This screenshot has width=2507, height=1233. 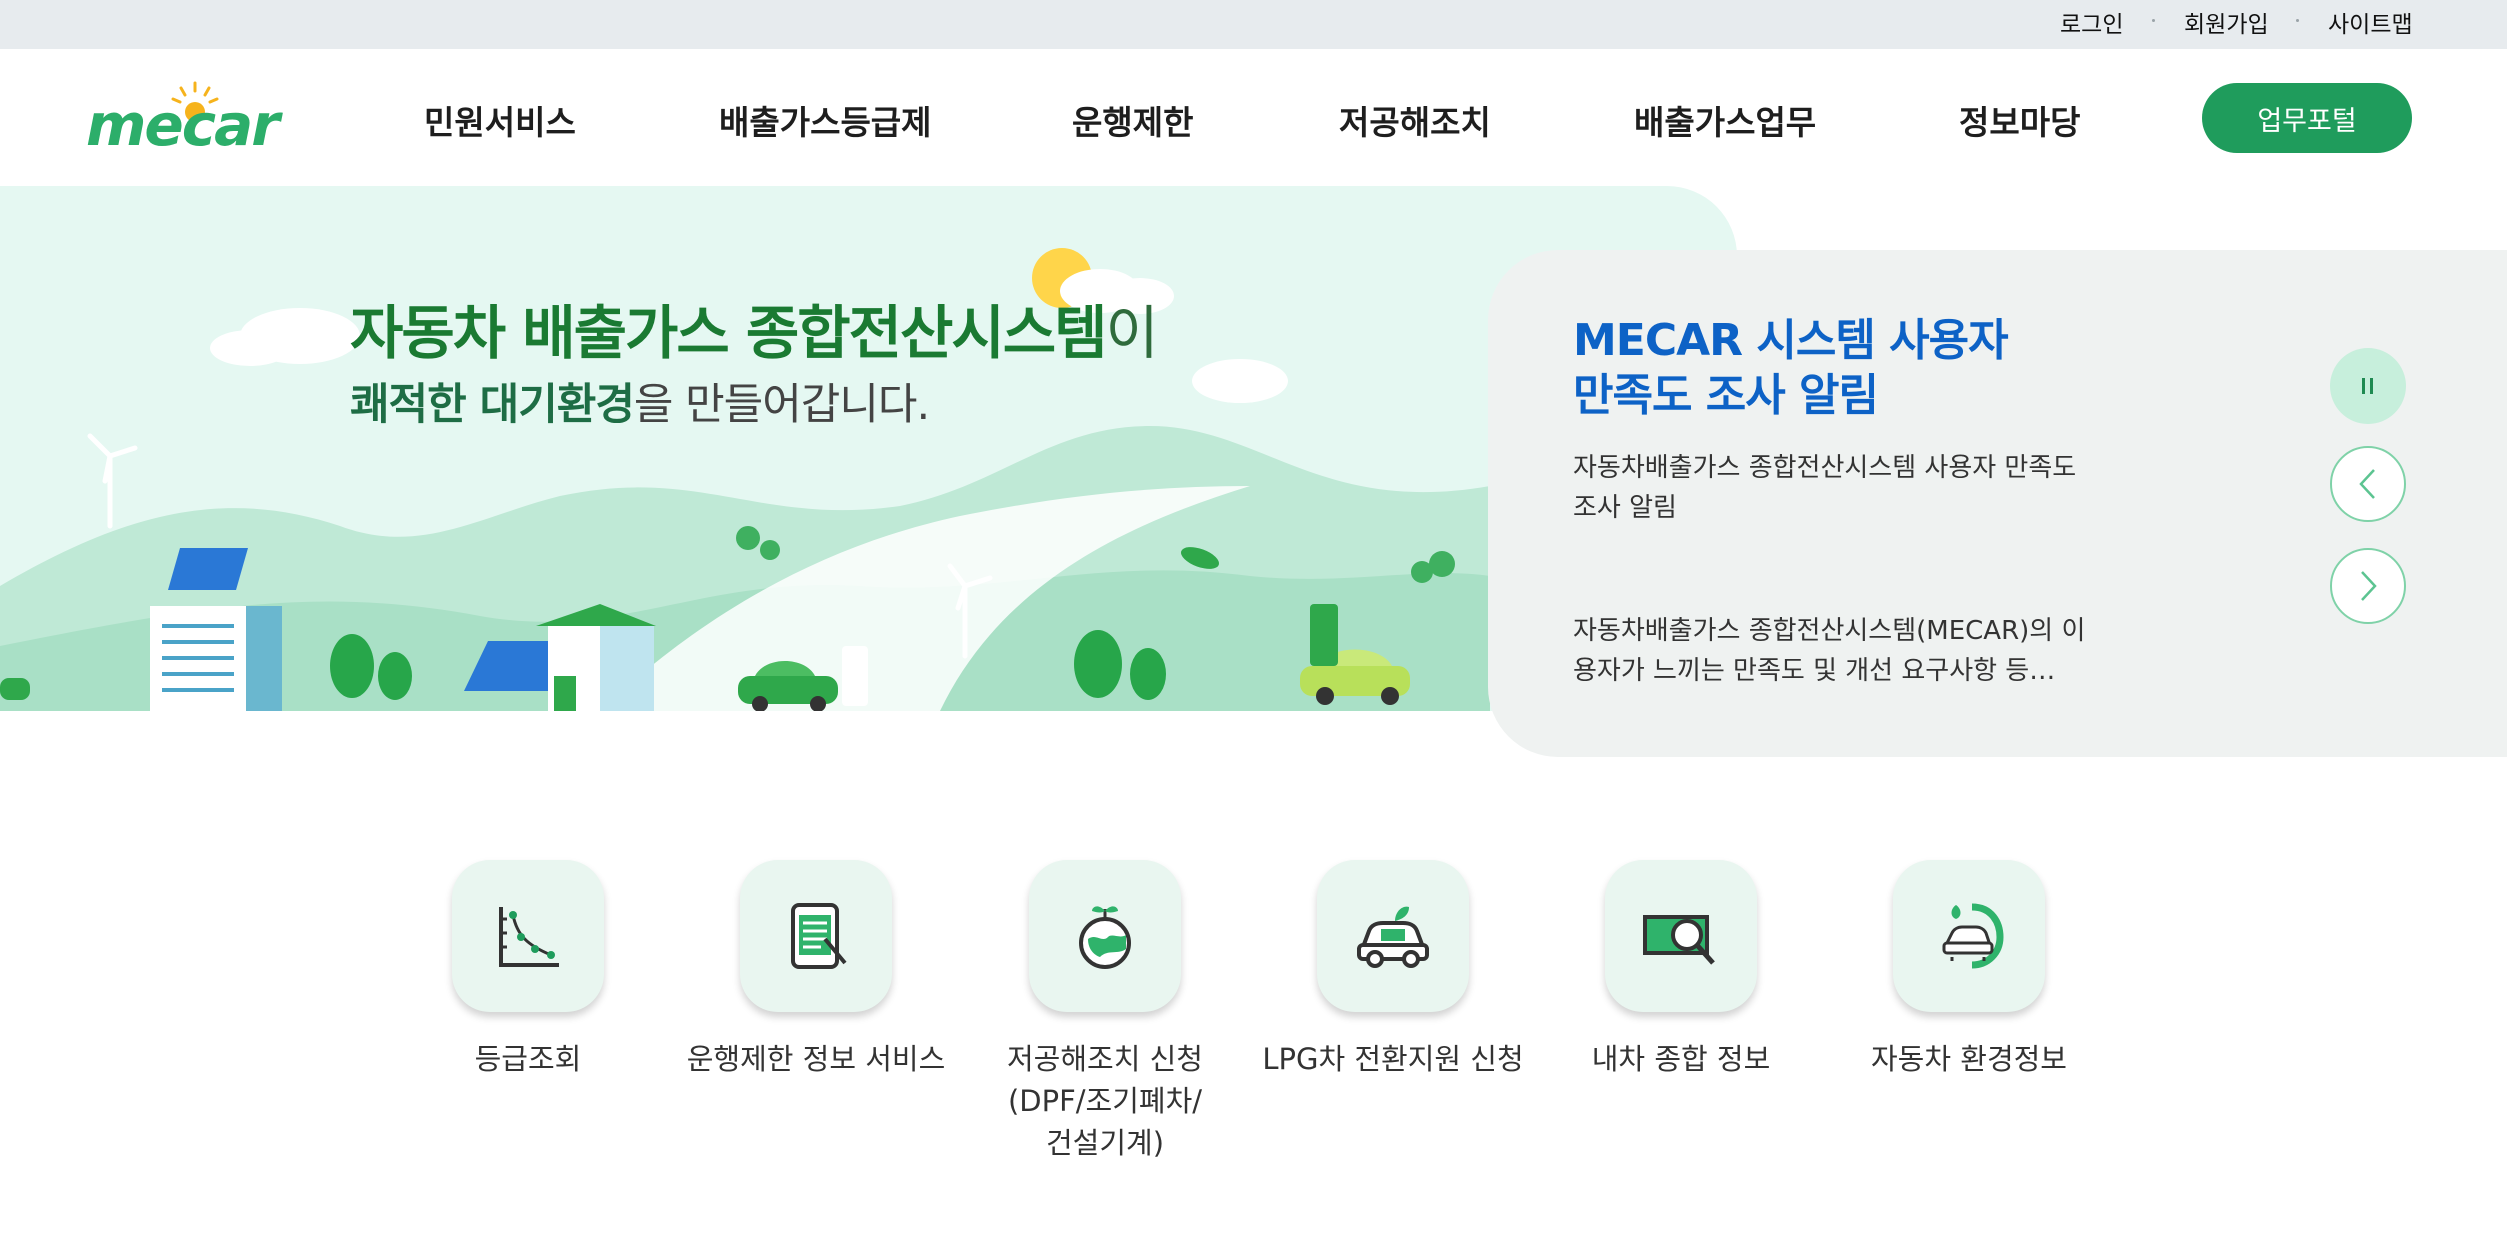 I want to click on slider-pause-button, so click(x=2368, y=386).